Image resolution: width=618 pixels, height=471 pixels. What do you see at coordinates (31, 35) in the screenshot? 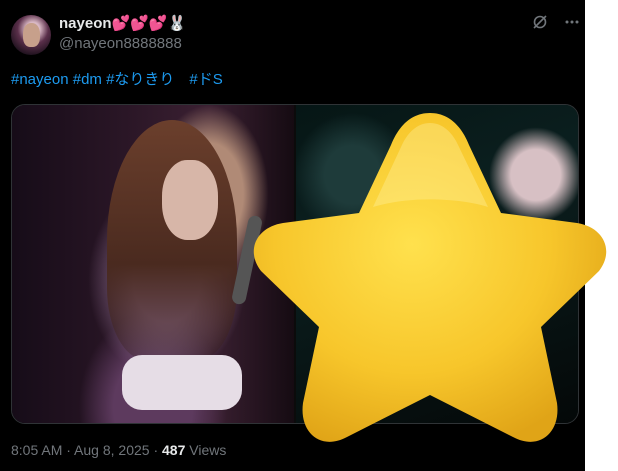
I see `avatar` at bounding box center [31, 35].